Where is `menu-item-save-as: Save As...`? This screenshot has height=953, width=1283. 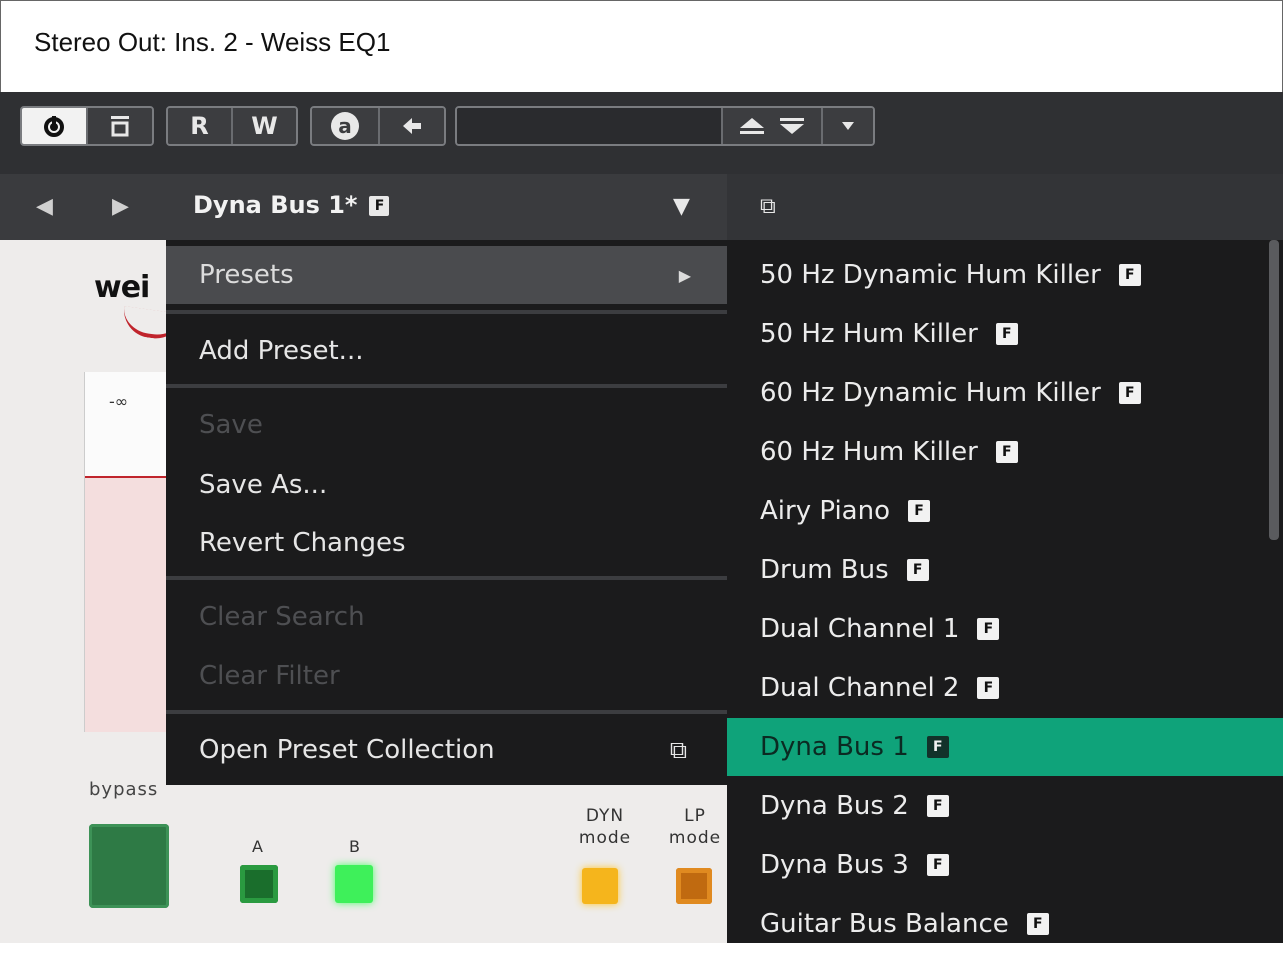 menu-item-save-as: Save As... is located at coordinates (446, 485).